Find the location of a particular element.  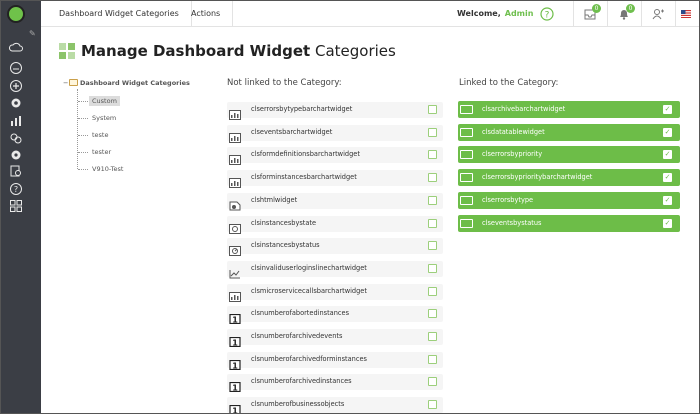

linked-row: clserrorsbypriority ✓ is located at coordinates (569, 155).